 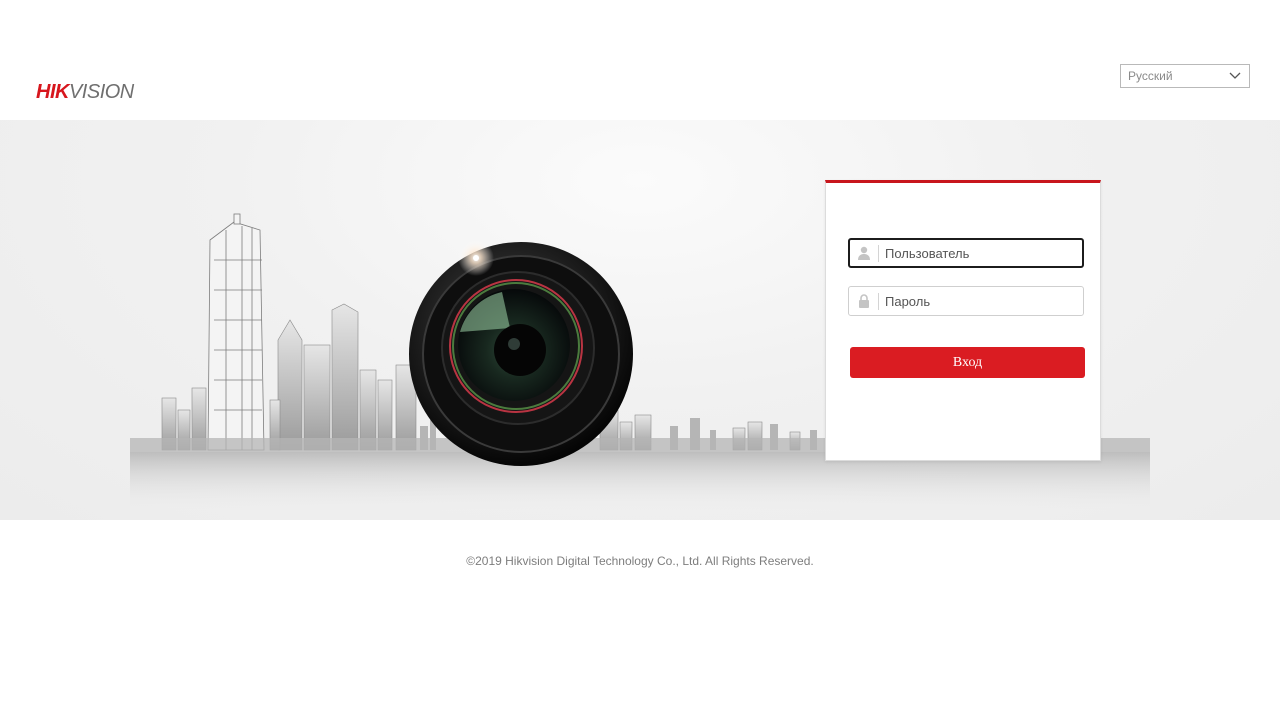 I want to click on chevron-down-icon, so click(x=1235, y=75).